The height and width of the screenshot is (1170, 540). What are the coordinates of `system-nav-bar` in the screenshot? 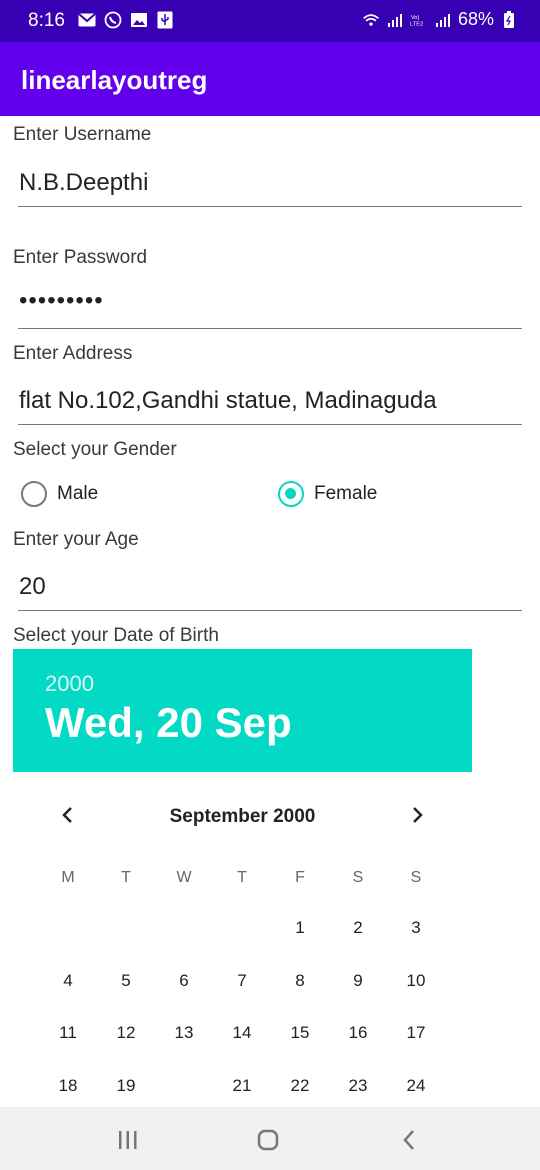 It's located at (270, 1138).